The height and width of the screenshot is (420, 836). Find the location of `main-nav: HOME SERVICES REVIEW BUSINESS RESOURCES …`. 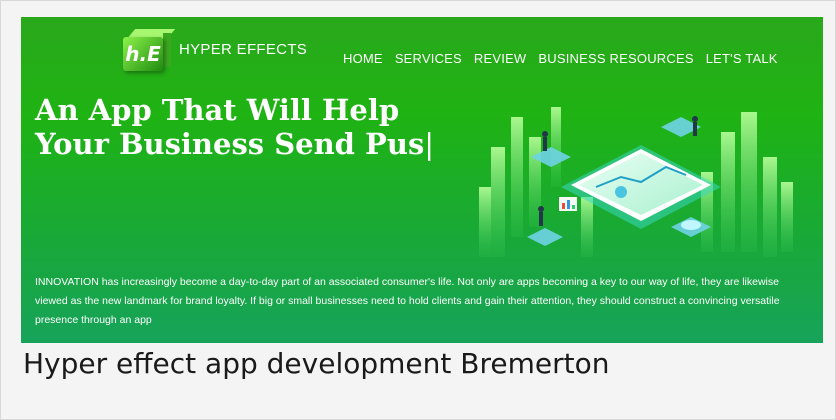

main-nav: HOME SERVICES REVIEW BUSINESS RESOURCES … is located at coordinates (560, 58).